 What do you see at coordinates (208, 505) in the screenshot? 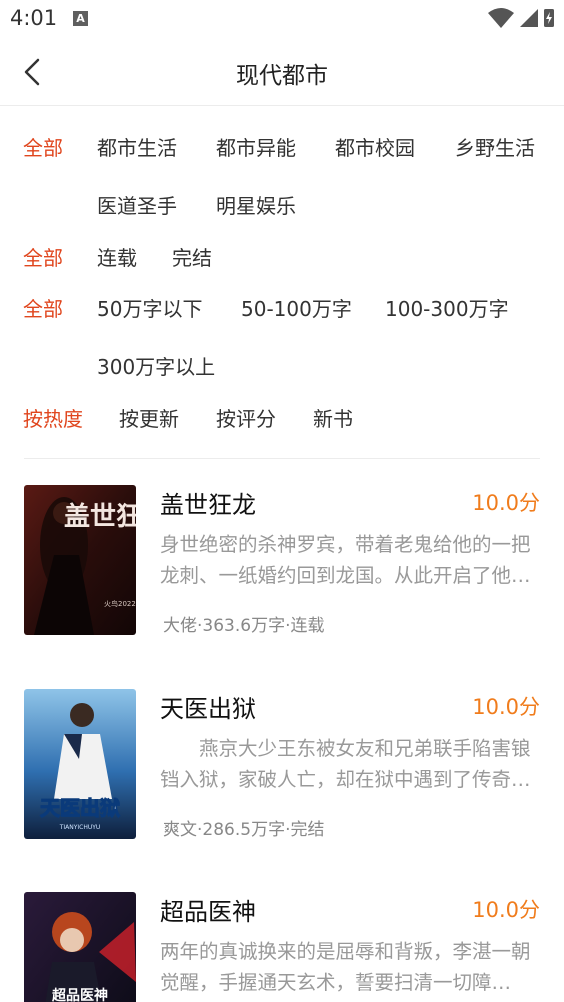
I see `book-title: 盖世狂龙` at bounding box center [208, 505].